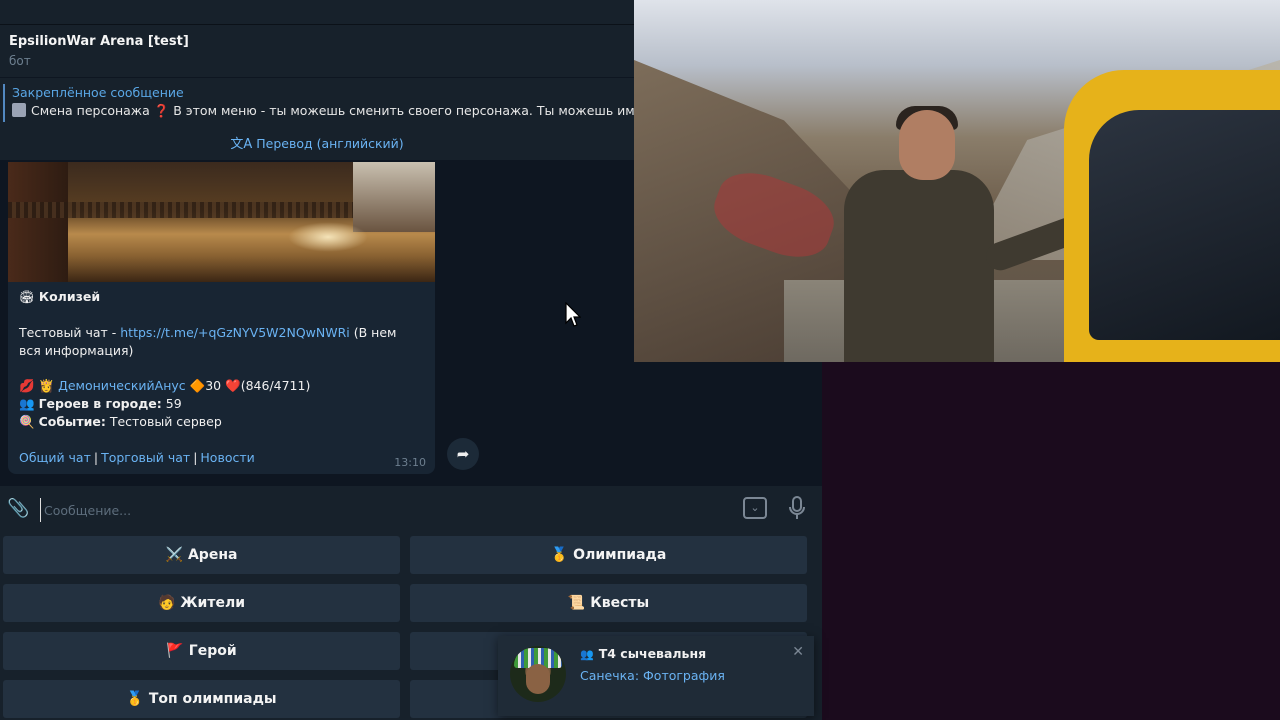  I want to click on coliseum-icon: 🏟, so click(27, 296).